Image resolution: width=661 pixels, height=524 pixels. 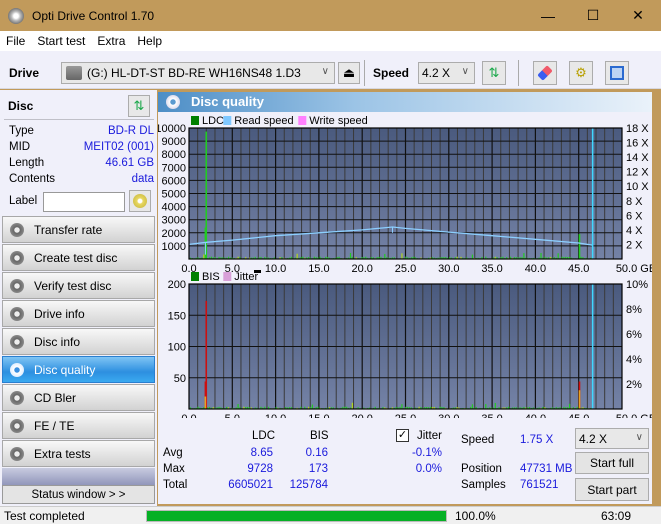 I want to click on chevron-down-icon: ∨, so click(x=325, y=71).